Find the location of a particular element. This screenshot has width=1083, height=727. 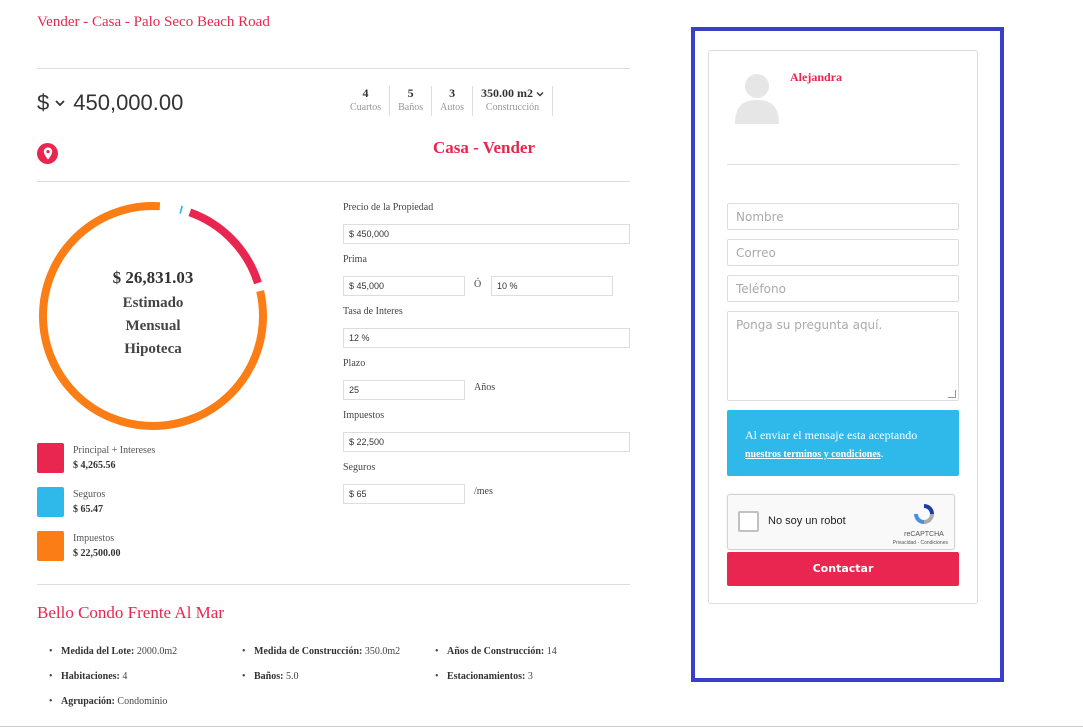

legend-value: $ 65.47 is located at coordinates (88, 509).